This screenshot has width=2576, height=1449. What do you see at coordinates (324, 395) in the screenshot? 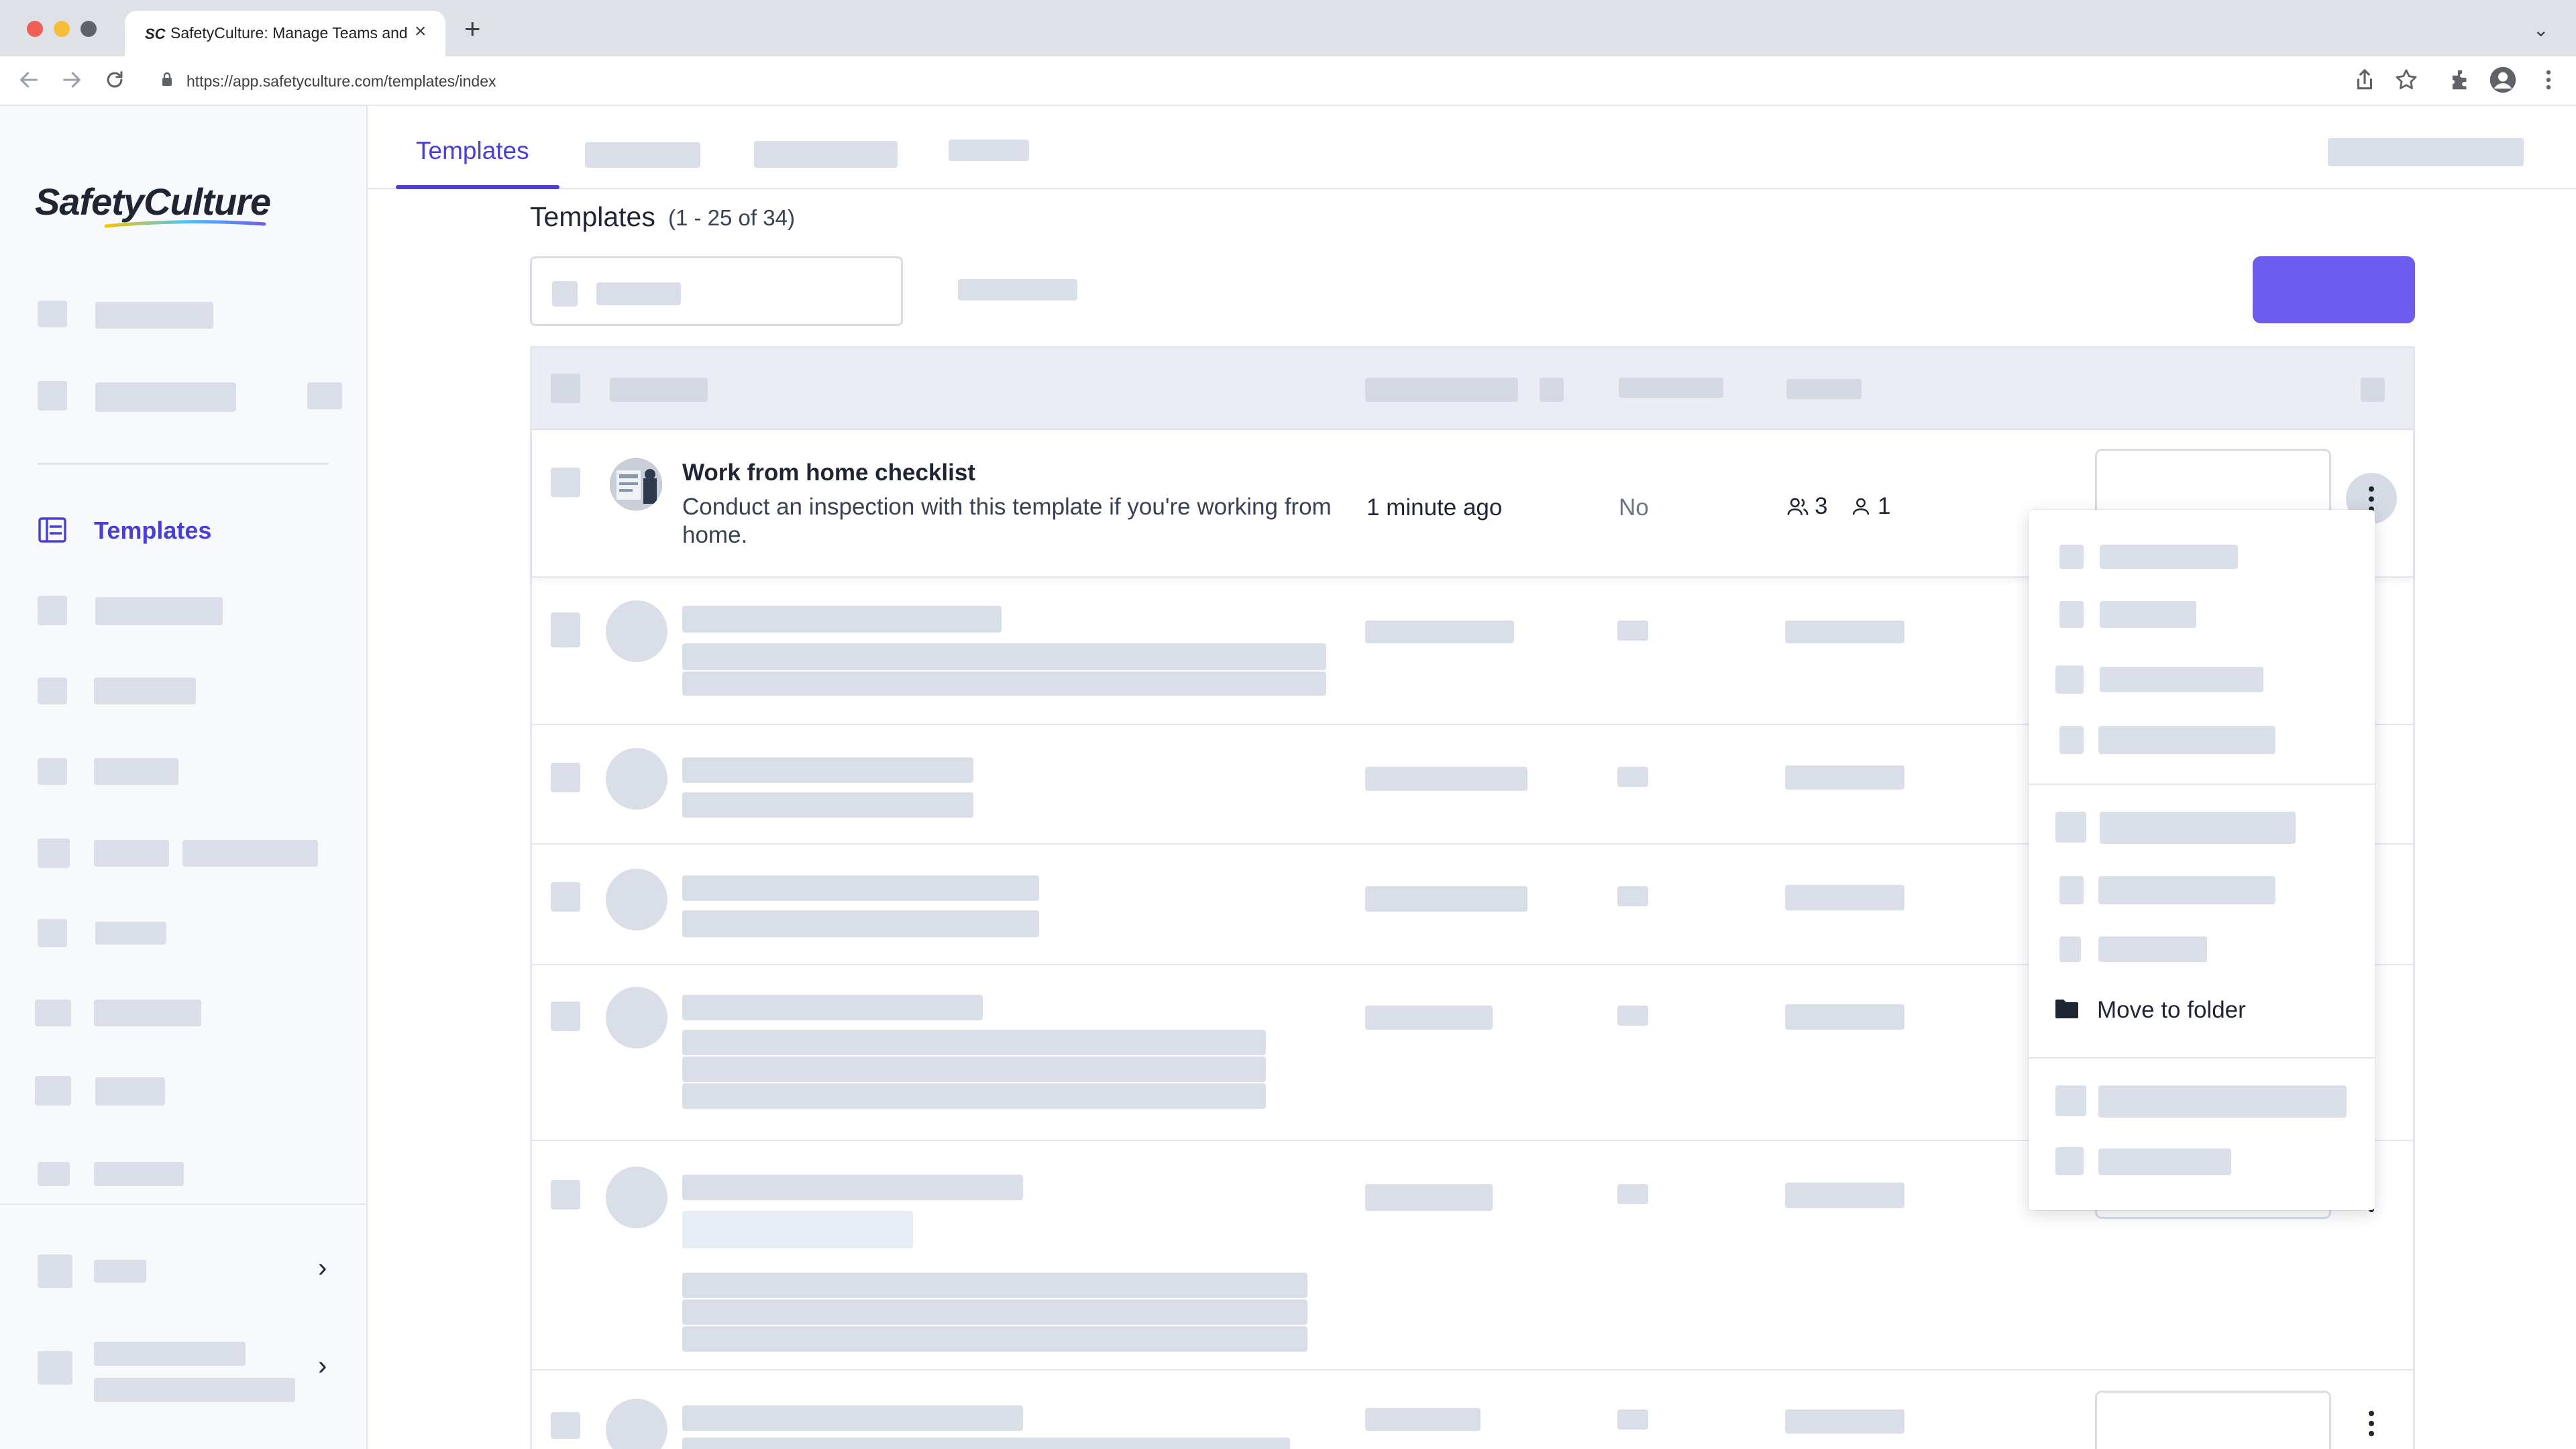
I see `sidebar-badge-placeholder` at bounding box center [324, 395].